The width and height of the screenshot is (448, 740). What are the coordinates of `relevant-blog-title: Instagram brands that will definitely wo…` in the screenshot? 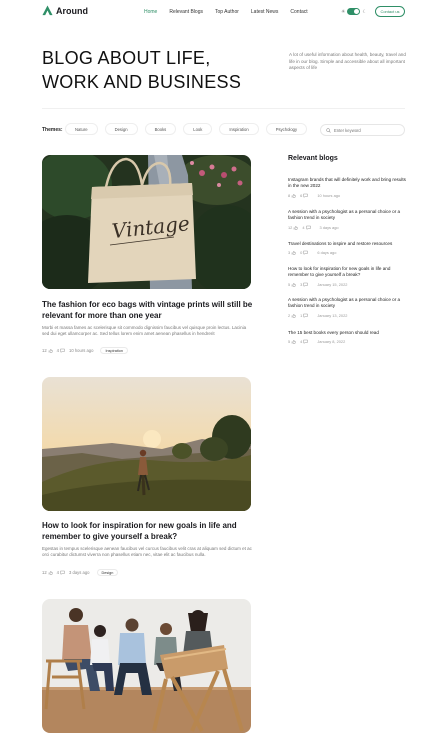 It's located at (347, 183).